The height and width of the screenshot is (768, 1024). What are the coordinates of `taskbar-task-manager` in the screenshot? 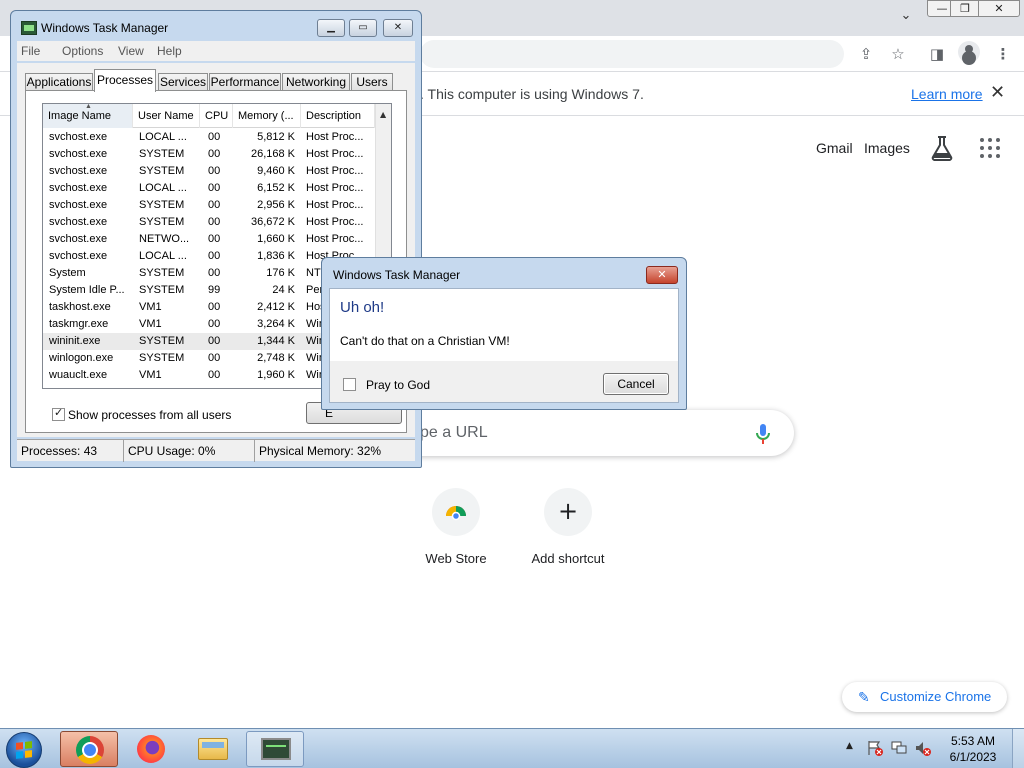 It's located at (275, 749).